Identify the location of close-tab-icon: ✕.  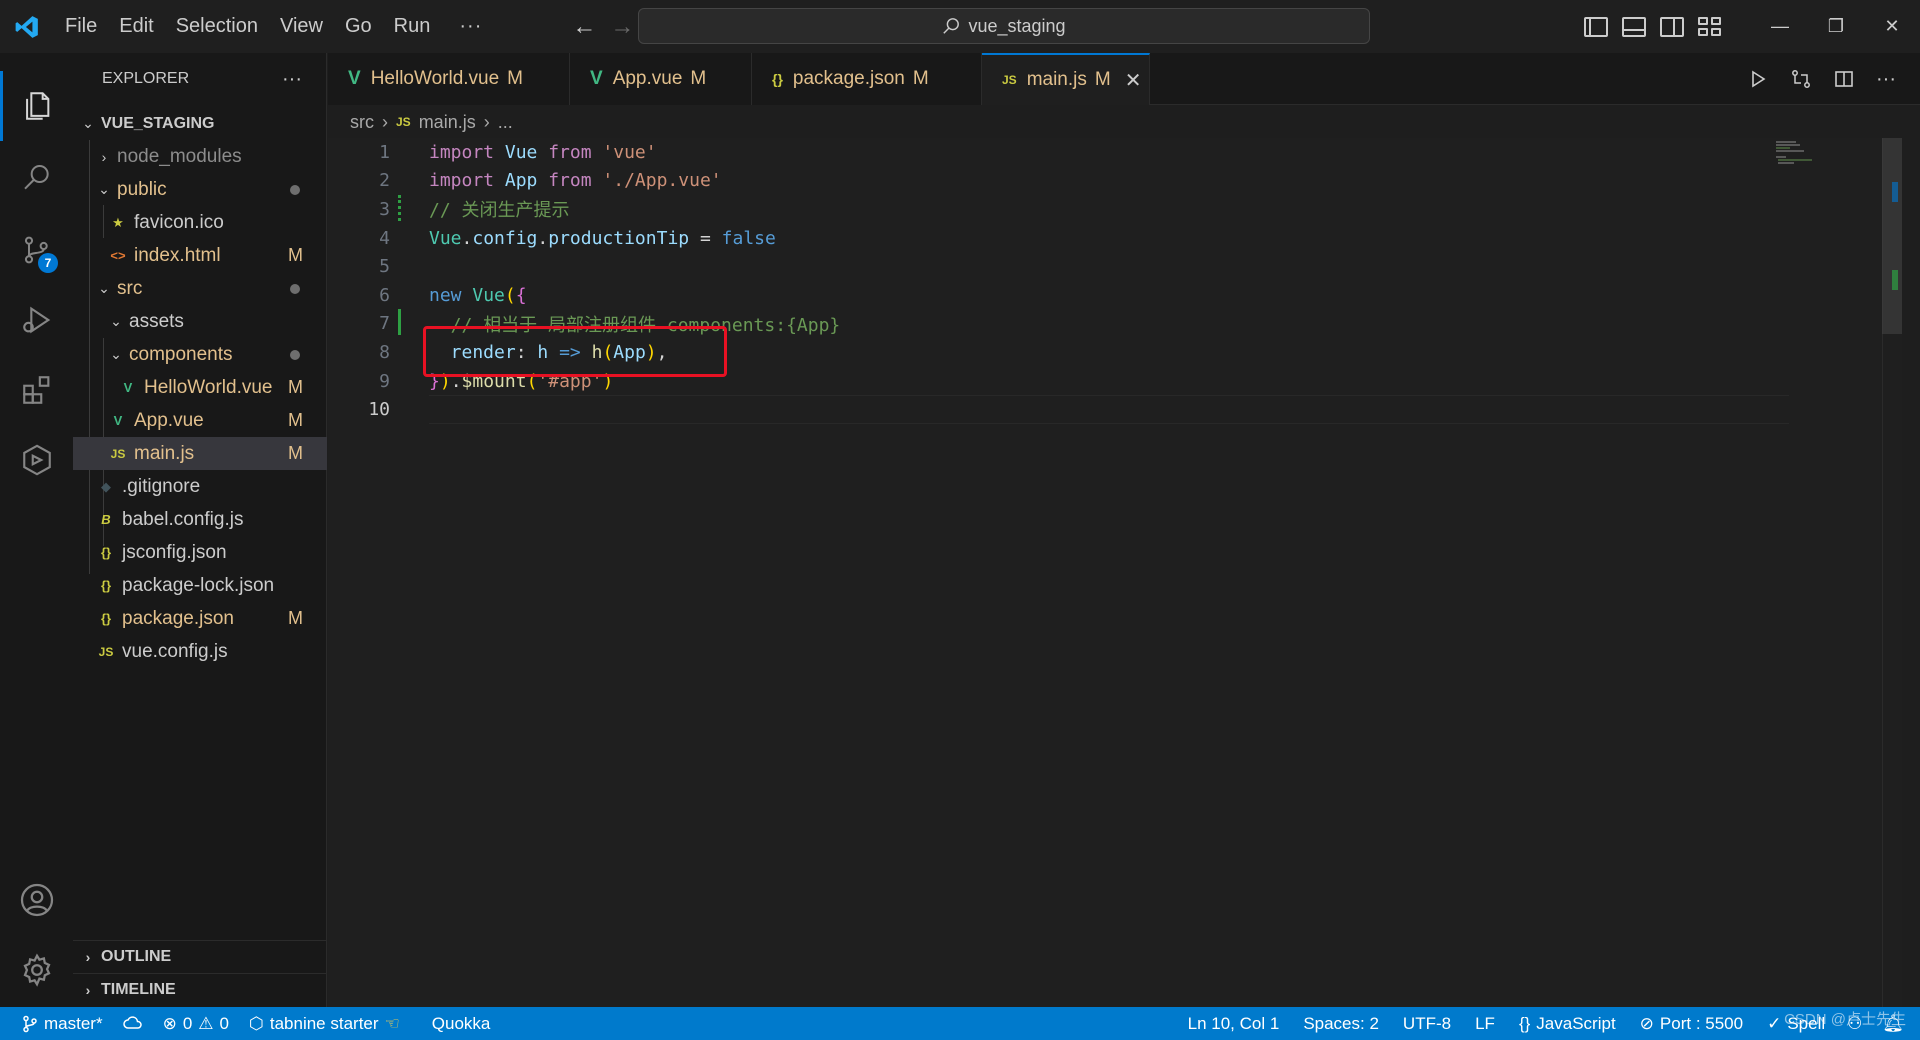
(1133, 80).